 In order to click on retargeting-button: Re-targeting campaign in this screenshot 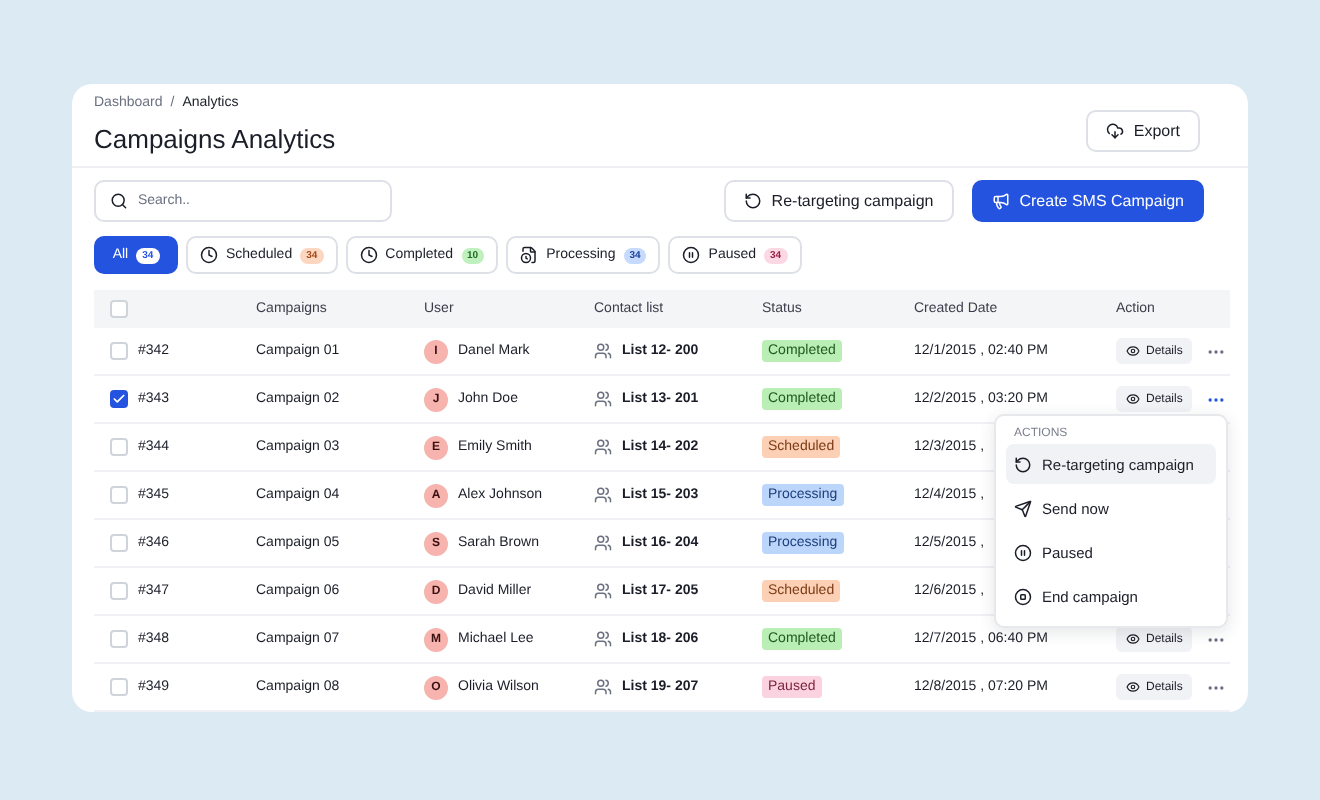, I will do `click(838, 201)`.